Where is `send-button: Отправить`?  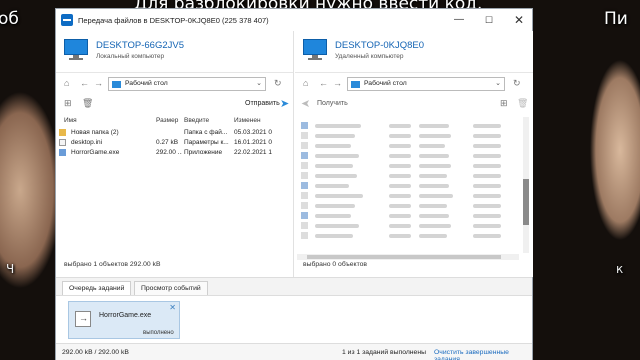
send-button: Отправить is located at coordinates (262, 103).